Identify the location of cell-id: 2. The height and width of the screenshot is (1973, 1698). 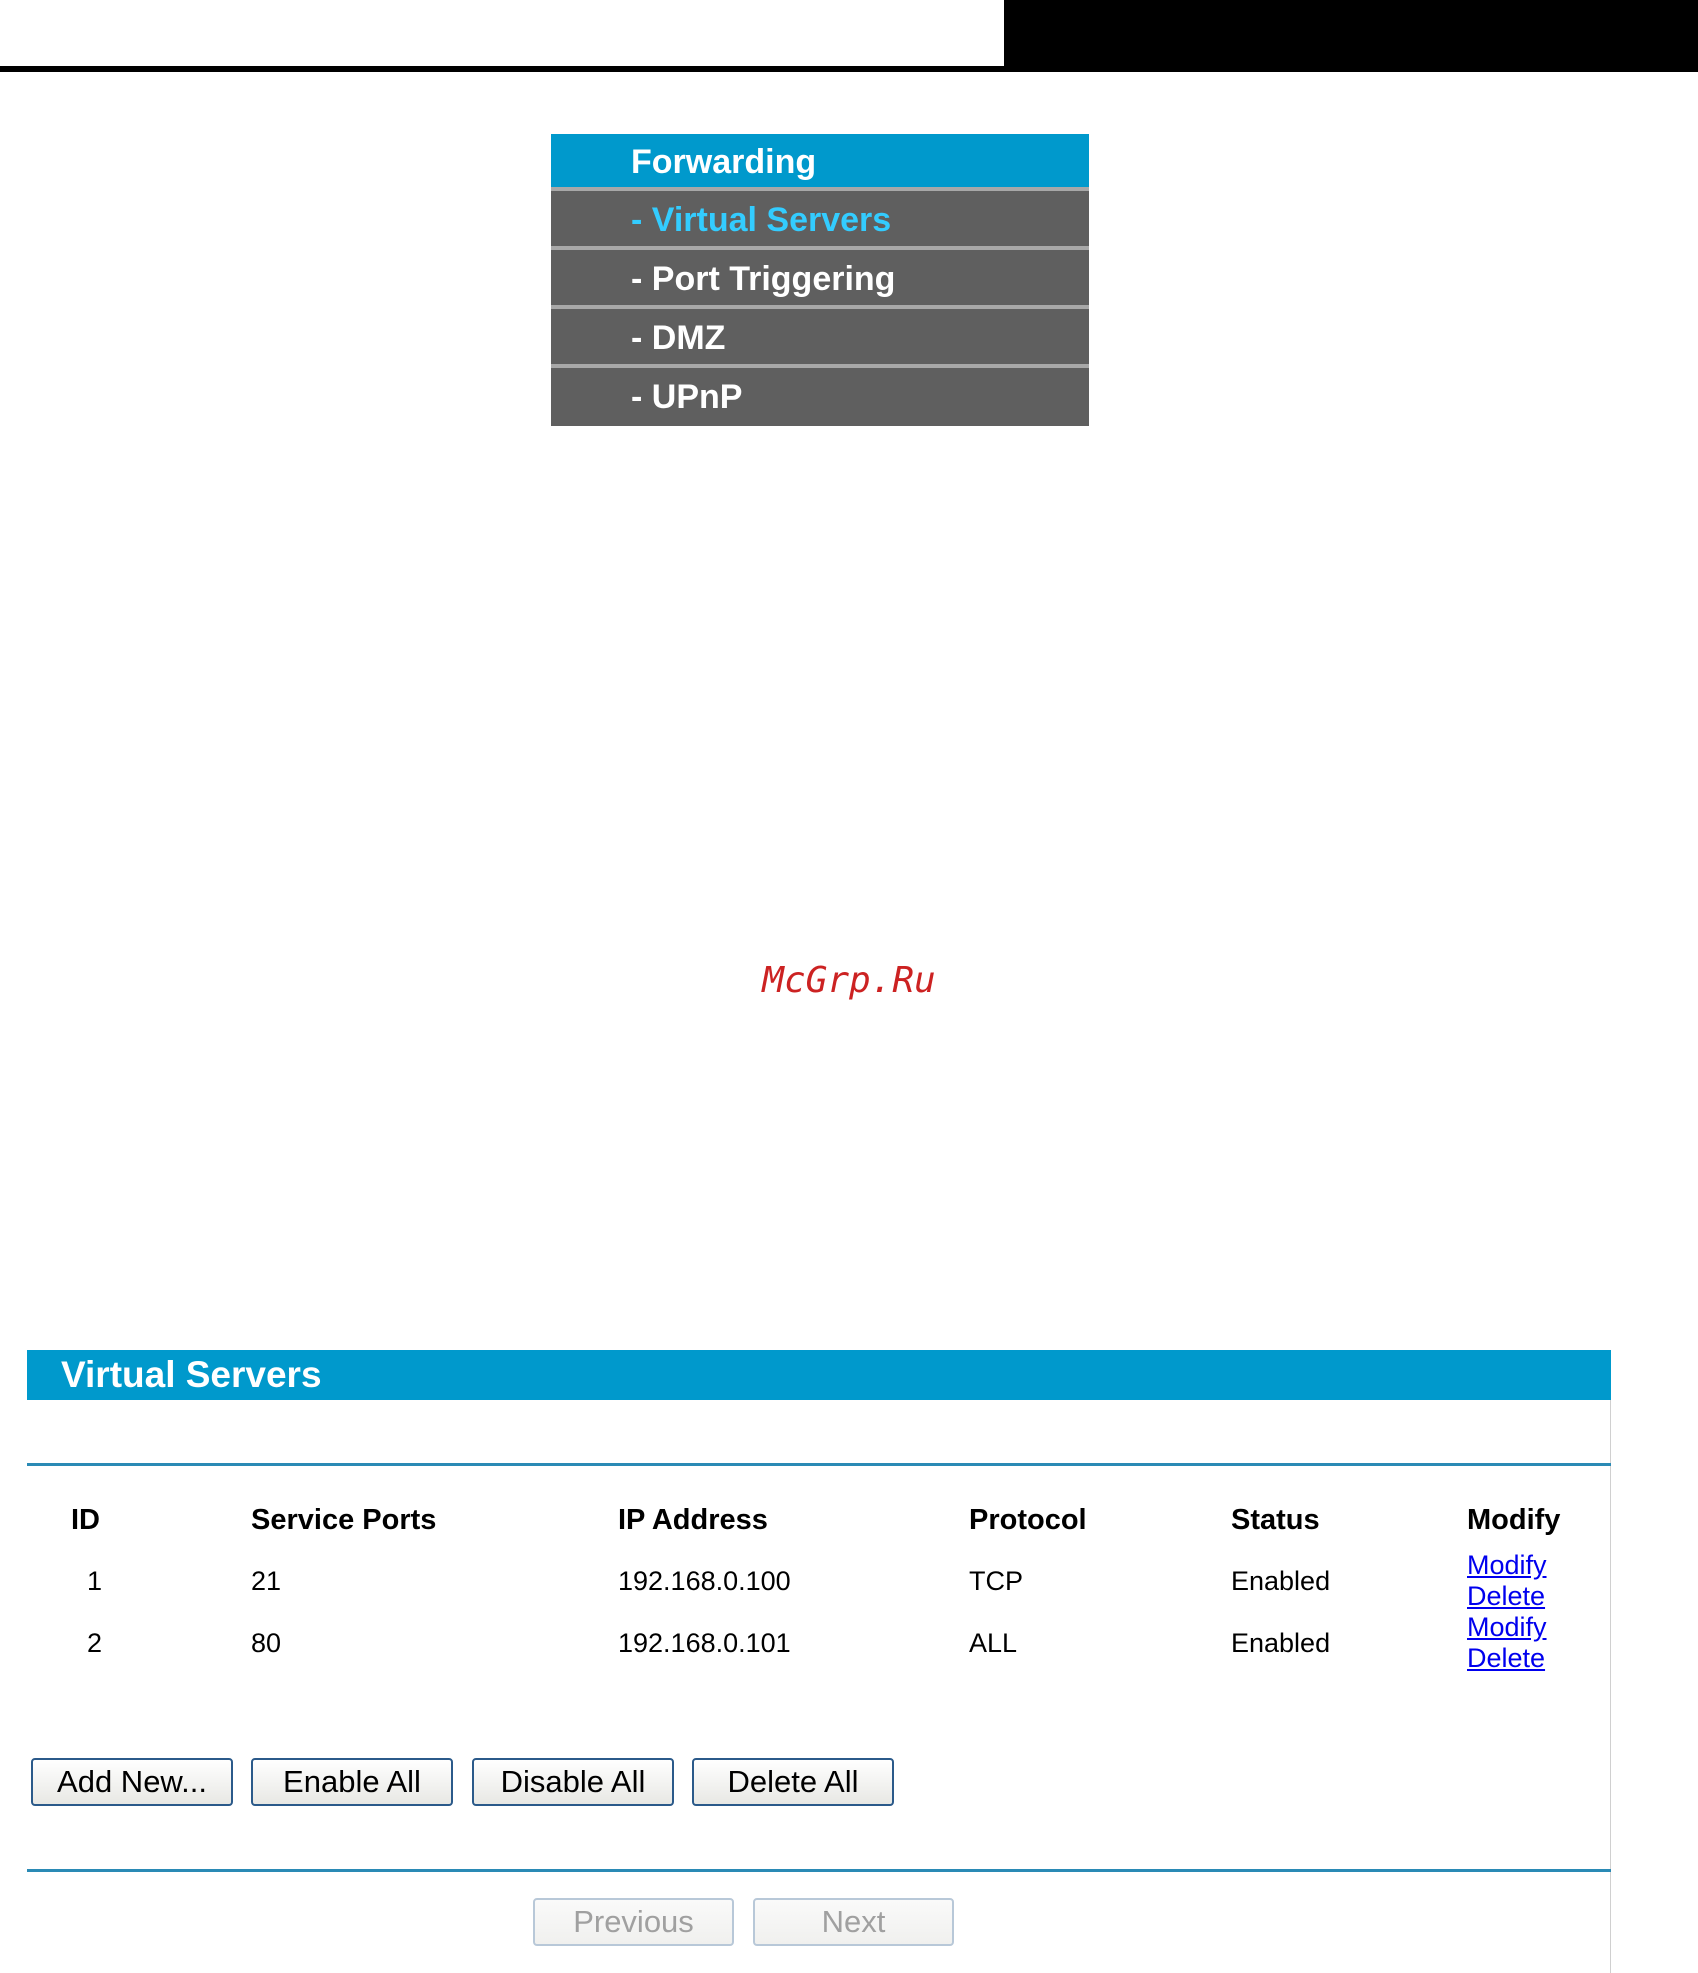
(95, 1642).